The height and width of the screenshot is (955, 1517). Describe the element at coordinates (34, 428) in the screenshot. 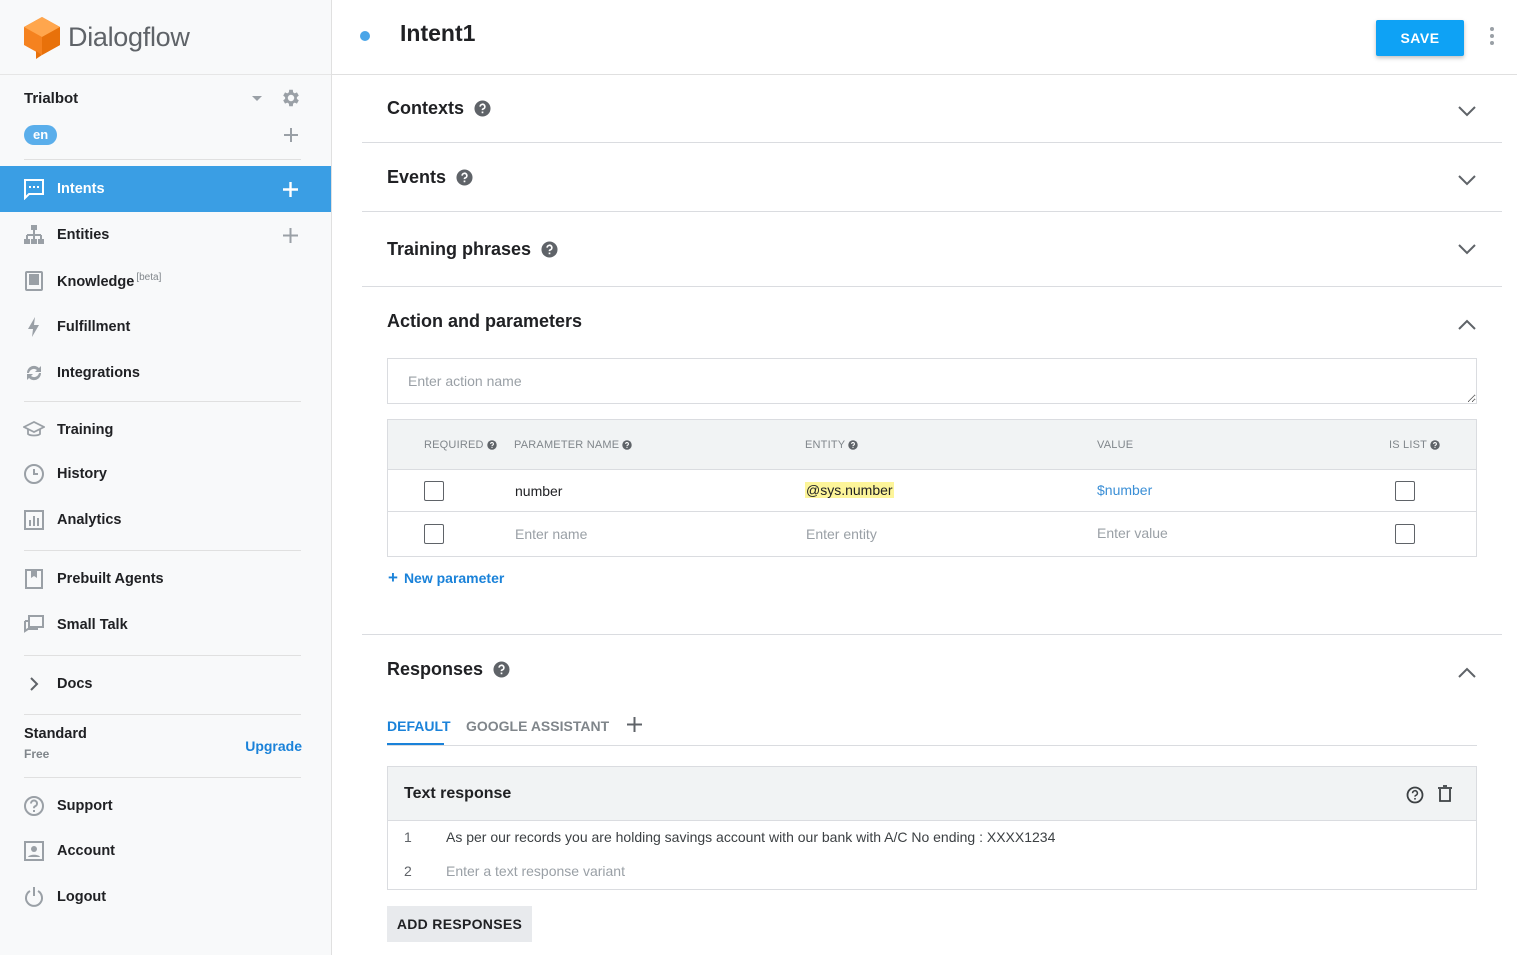

I see `graduation-cap-icon` at that location.